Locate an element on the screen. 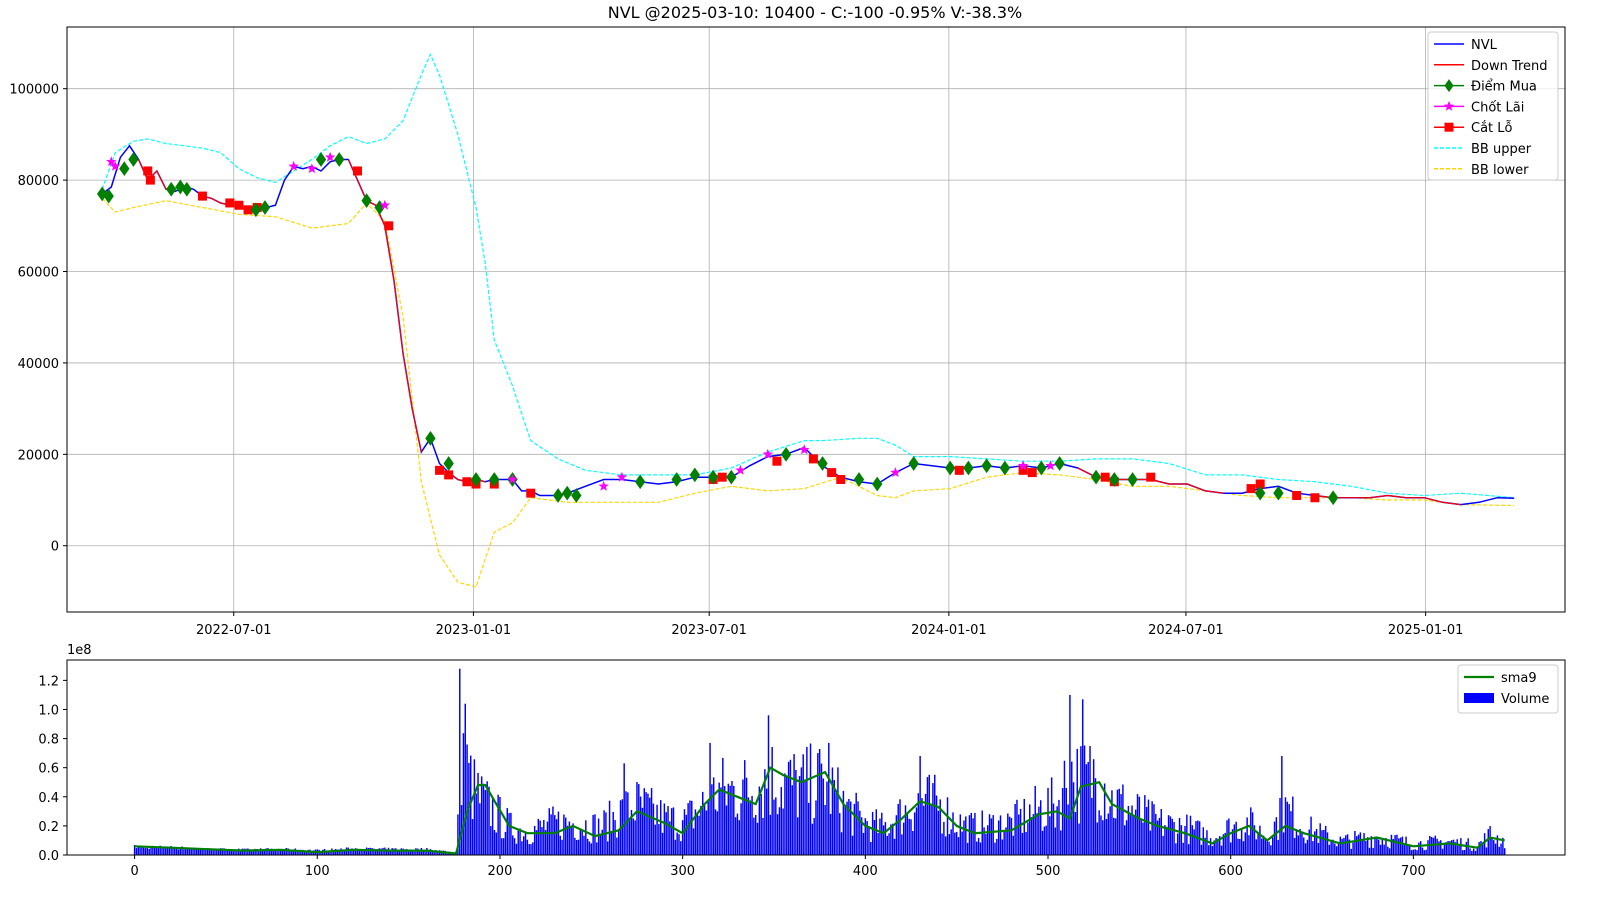 The image size is (1600, 900). volume-x-tick-label: 400 is located at coordinates (865, 871).